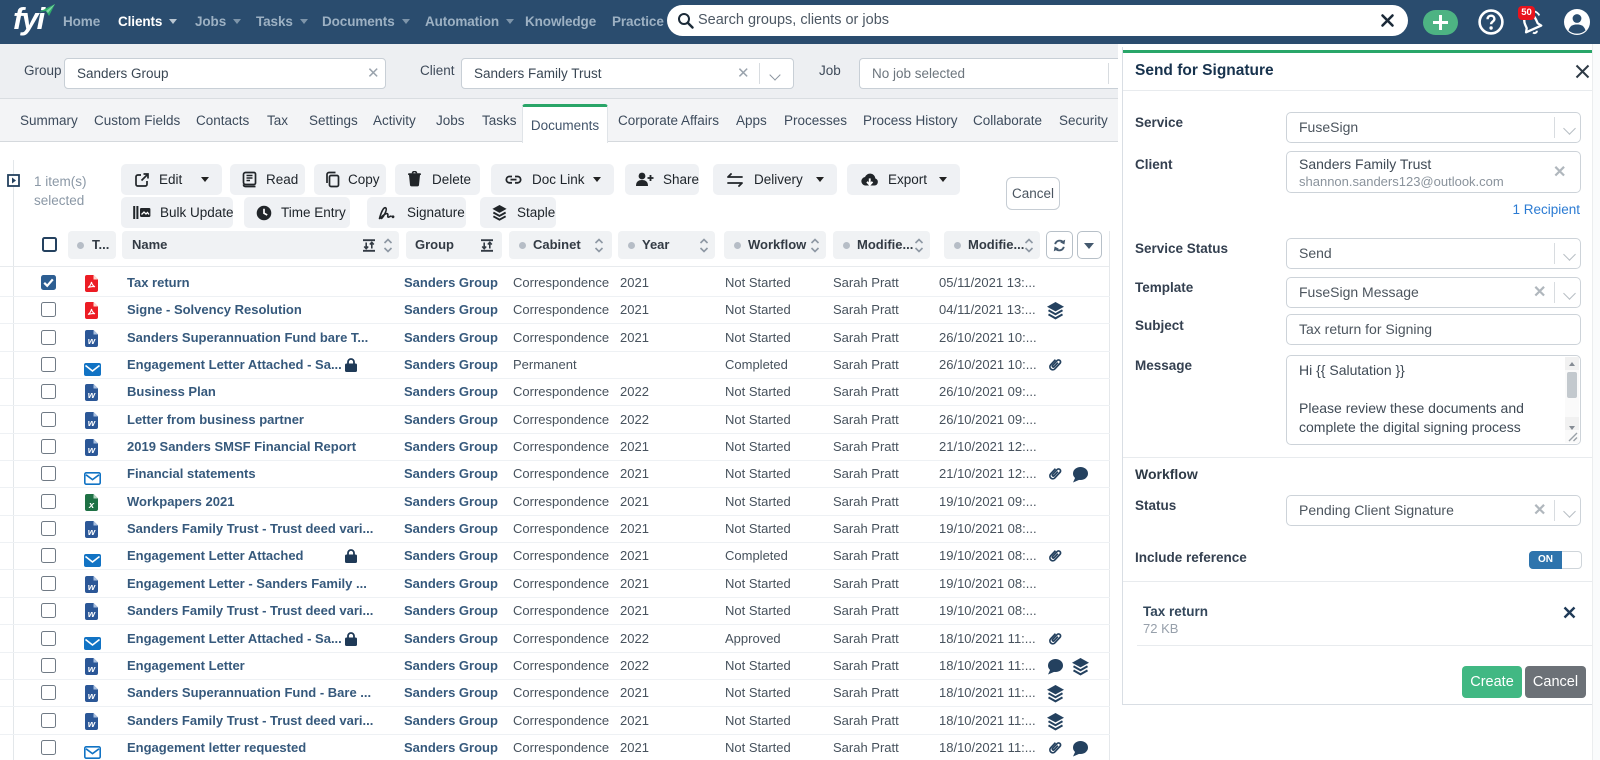 This screenshot has width=1600, height=760. I want to click on svg-text: x, so click(91, 505).